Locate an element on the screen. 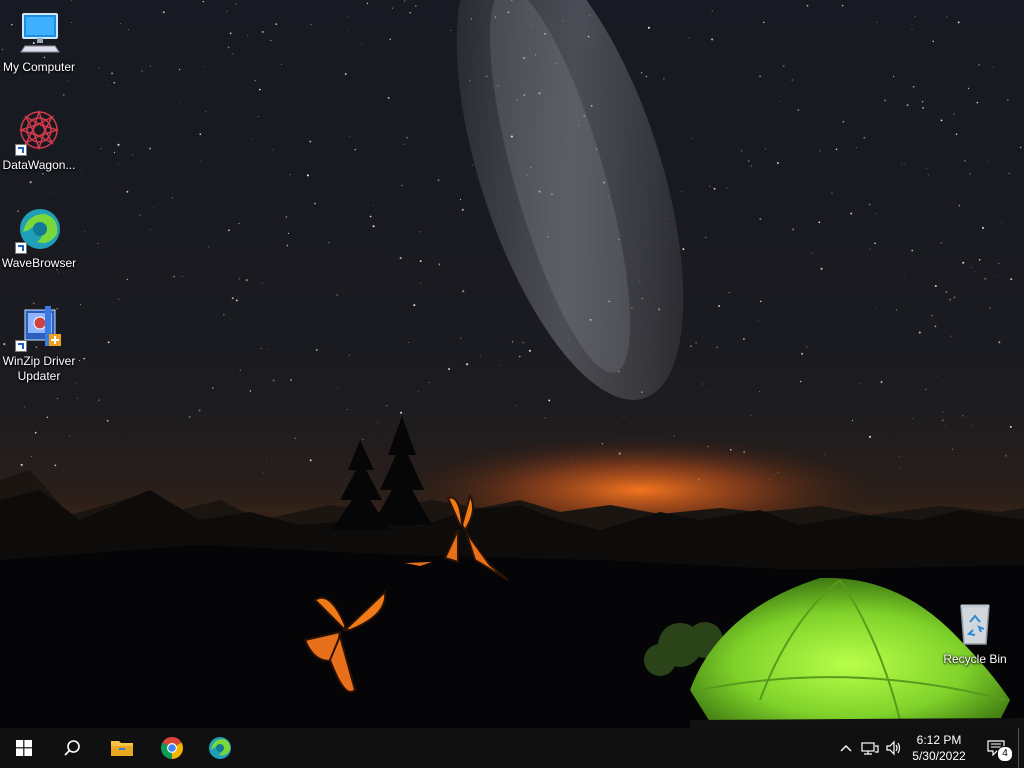  desktop-icon-label: Recycle Bin is located at coordinates (975, 659).